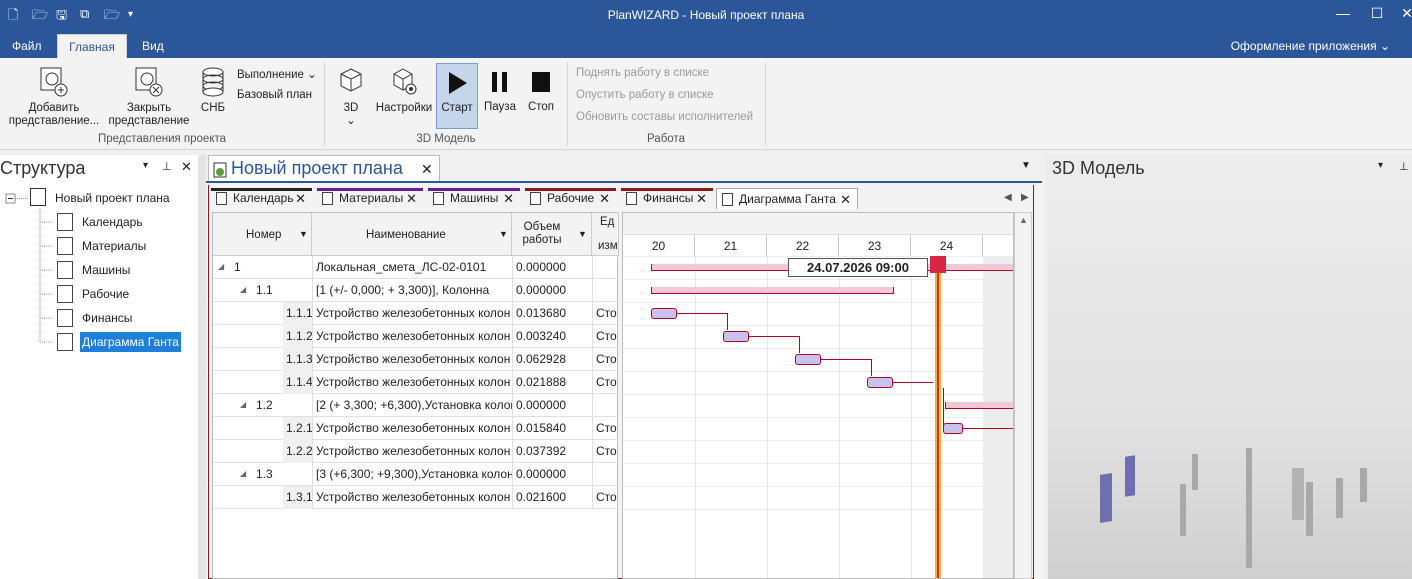  I want to click on menu-tab-file: Файл, so click(27, 46).